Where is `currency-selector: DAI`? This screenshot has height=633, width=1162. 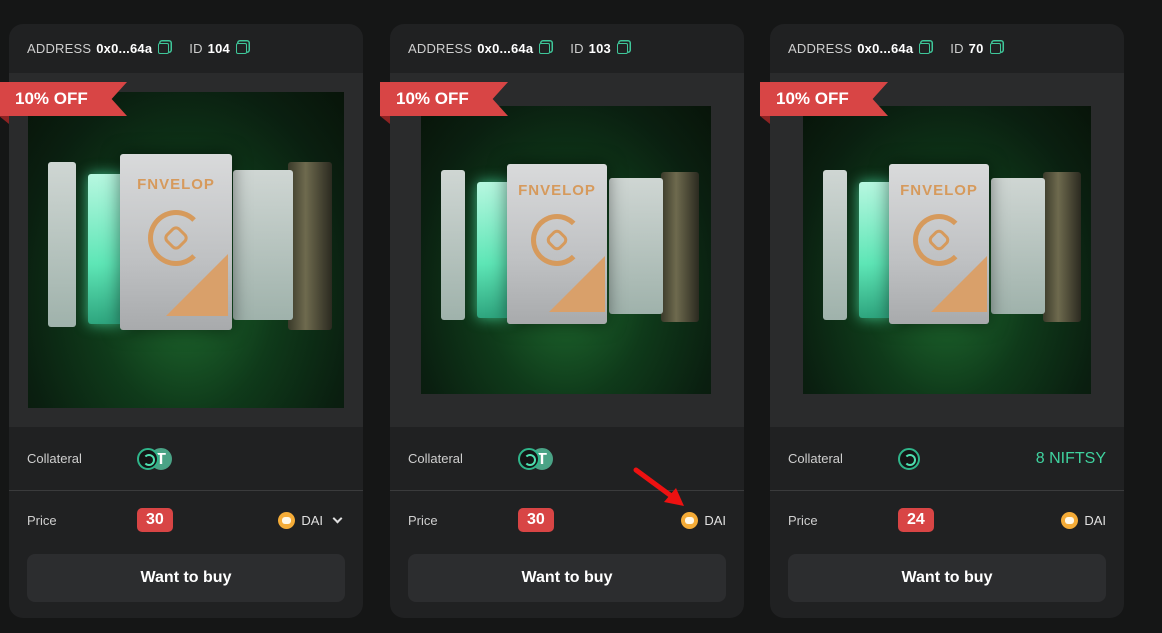
currency-selector: DAI is located at coordinates (311, 520).